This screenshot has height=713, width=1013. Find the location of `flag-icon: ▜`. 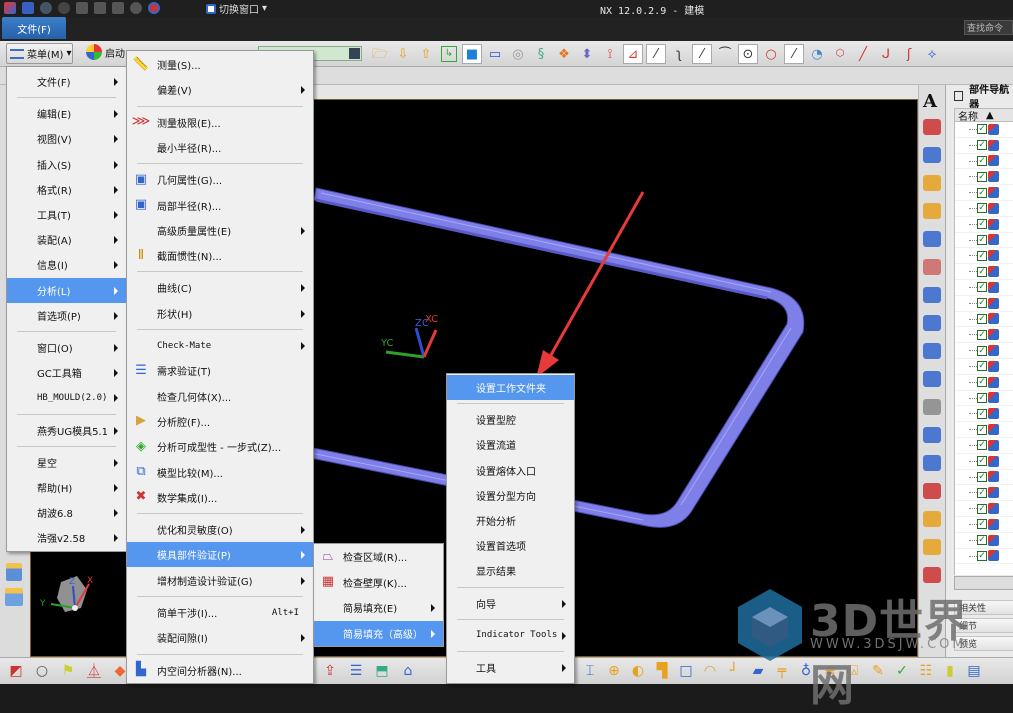

flag-icon: ▜ is located at coordinates (662, 671).